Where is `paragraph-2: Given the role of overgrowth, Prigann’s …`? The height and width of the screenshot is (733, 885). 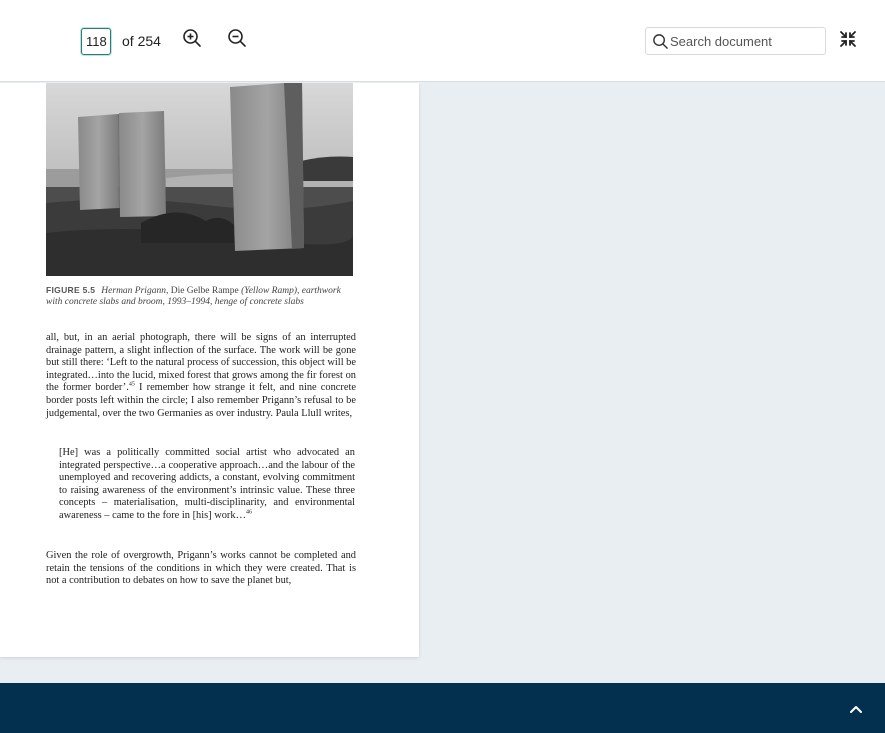 paragraph-2: Given the role of overgrowth, Prigann’s … is located at coordinates (201, 568).